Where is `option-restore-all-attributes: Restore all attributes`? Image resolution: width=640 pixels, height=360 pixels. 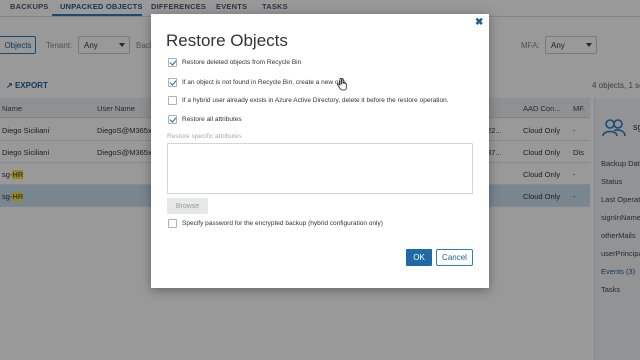
option-restore-all-attributes: Restore all attributes is located at coordinates (228, 120).